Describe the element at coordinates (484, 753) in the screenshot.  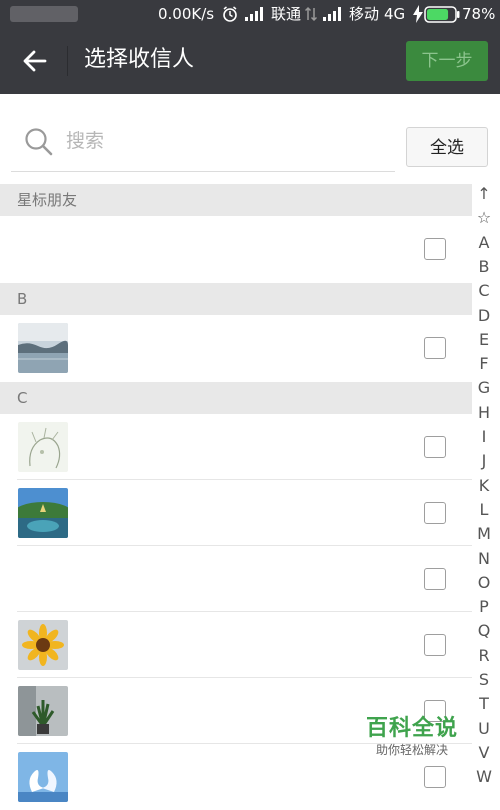
I see `index-letter: V` at that location.